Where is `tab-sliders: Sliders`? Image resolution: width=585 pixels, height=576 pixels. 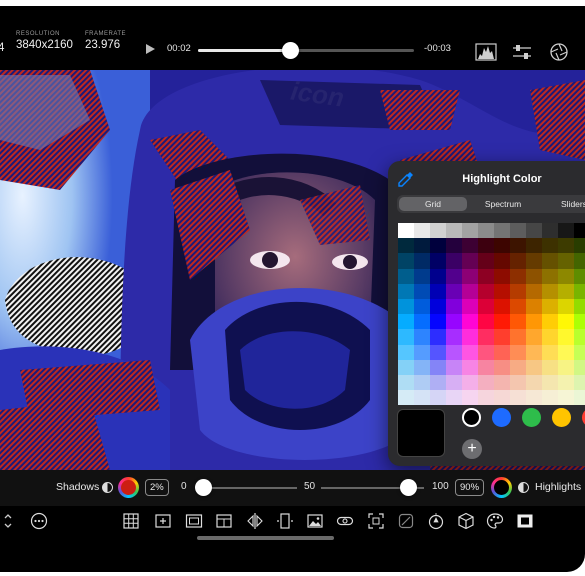 tab-sliders: Sliders is located at coordinates (562, 204).